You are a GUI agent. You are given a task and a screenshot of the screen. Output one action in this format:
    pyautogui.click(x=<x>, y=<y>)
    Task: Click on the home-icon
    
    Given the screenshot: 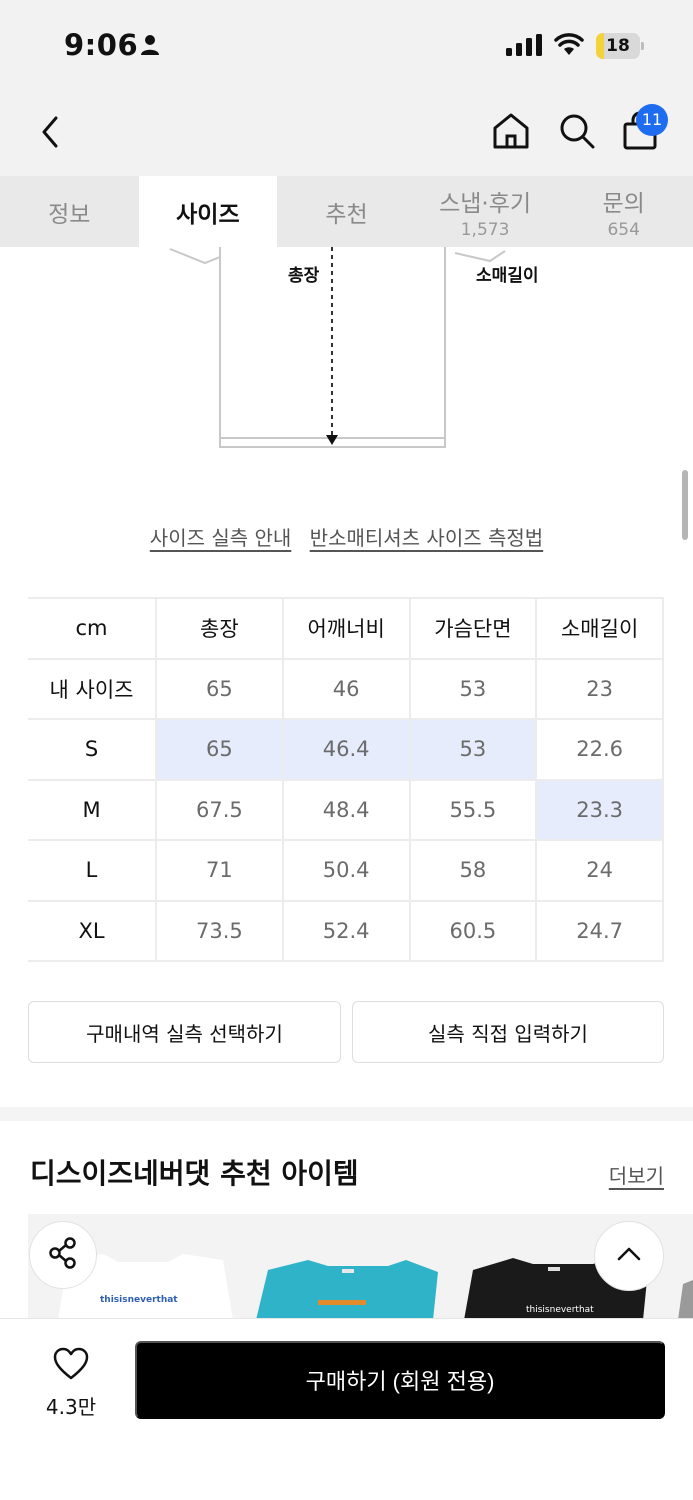 What is the action you would take?
    pyautogui.click(x=511, y=133)
    